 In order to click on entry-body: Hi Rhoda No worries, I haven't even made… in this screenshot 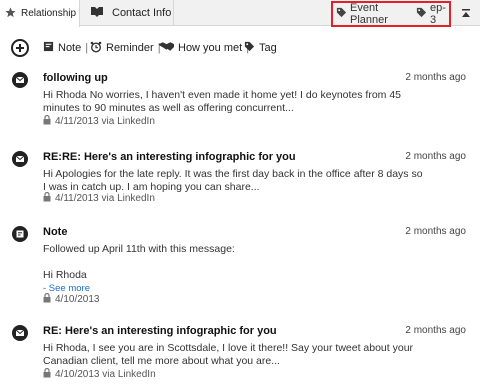, I will do `click(222, 101)`.